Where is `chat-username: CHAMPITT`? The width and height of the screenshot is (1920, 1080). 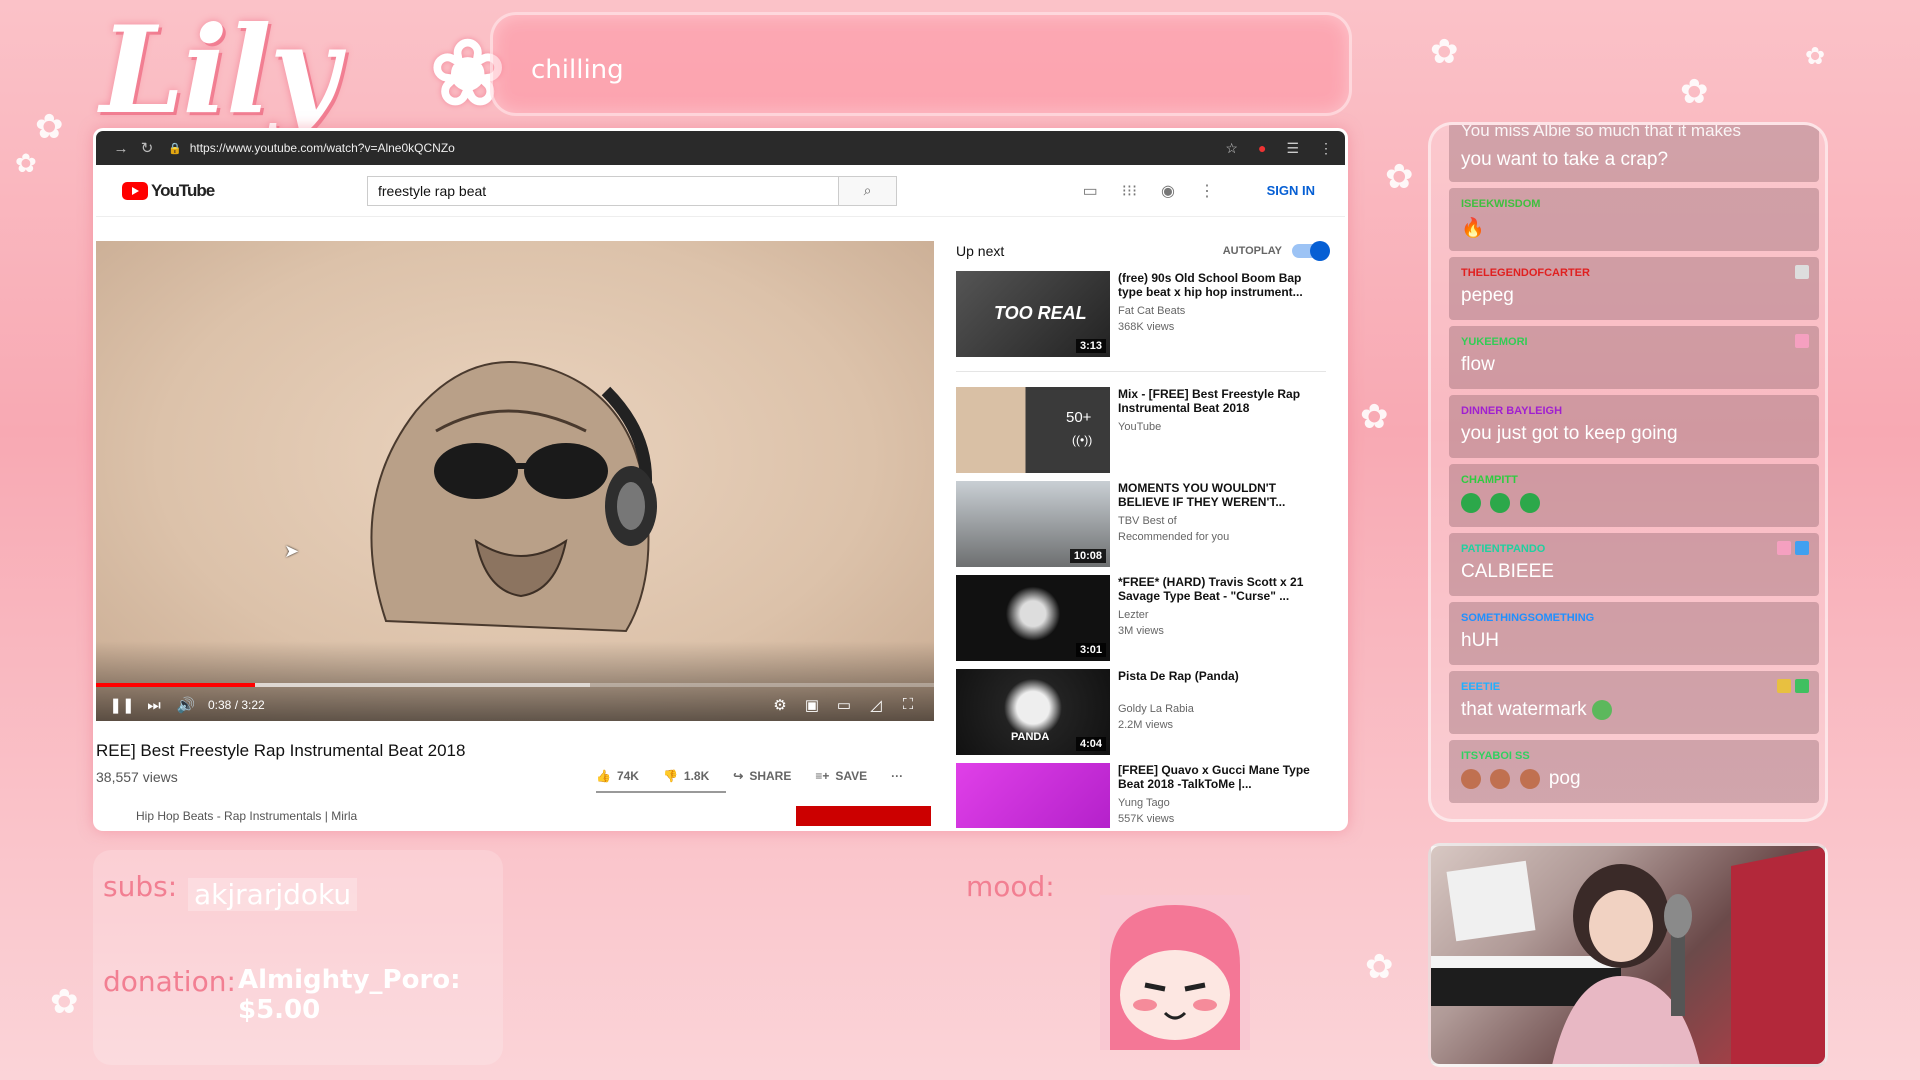 chat-username: CHAMPITT is located at coordinates (1489, 480).